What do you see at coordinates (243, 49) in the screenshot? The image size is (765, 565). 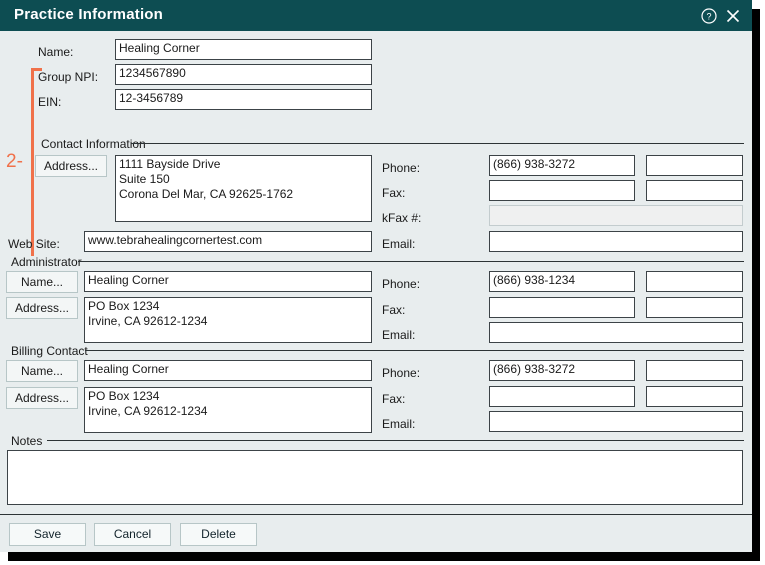 I see `name-input: Healing Corner` at bounding box center [243, 49].